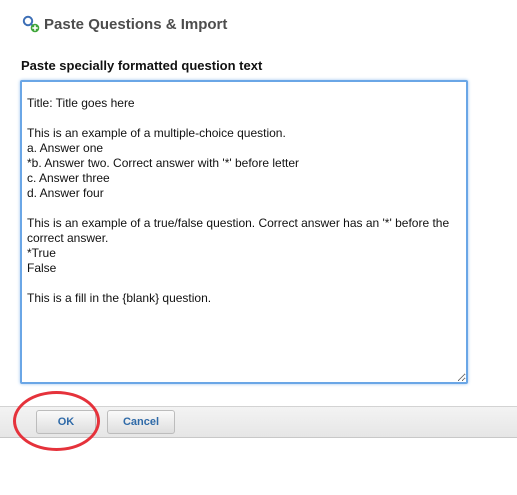 The height and width of the screenshot is (495, 517). I want to click on page-header: Paste Questions & Import, so click(124, 24).